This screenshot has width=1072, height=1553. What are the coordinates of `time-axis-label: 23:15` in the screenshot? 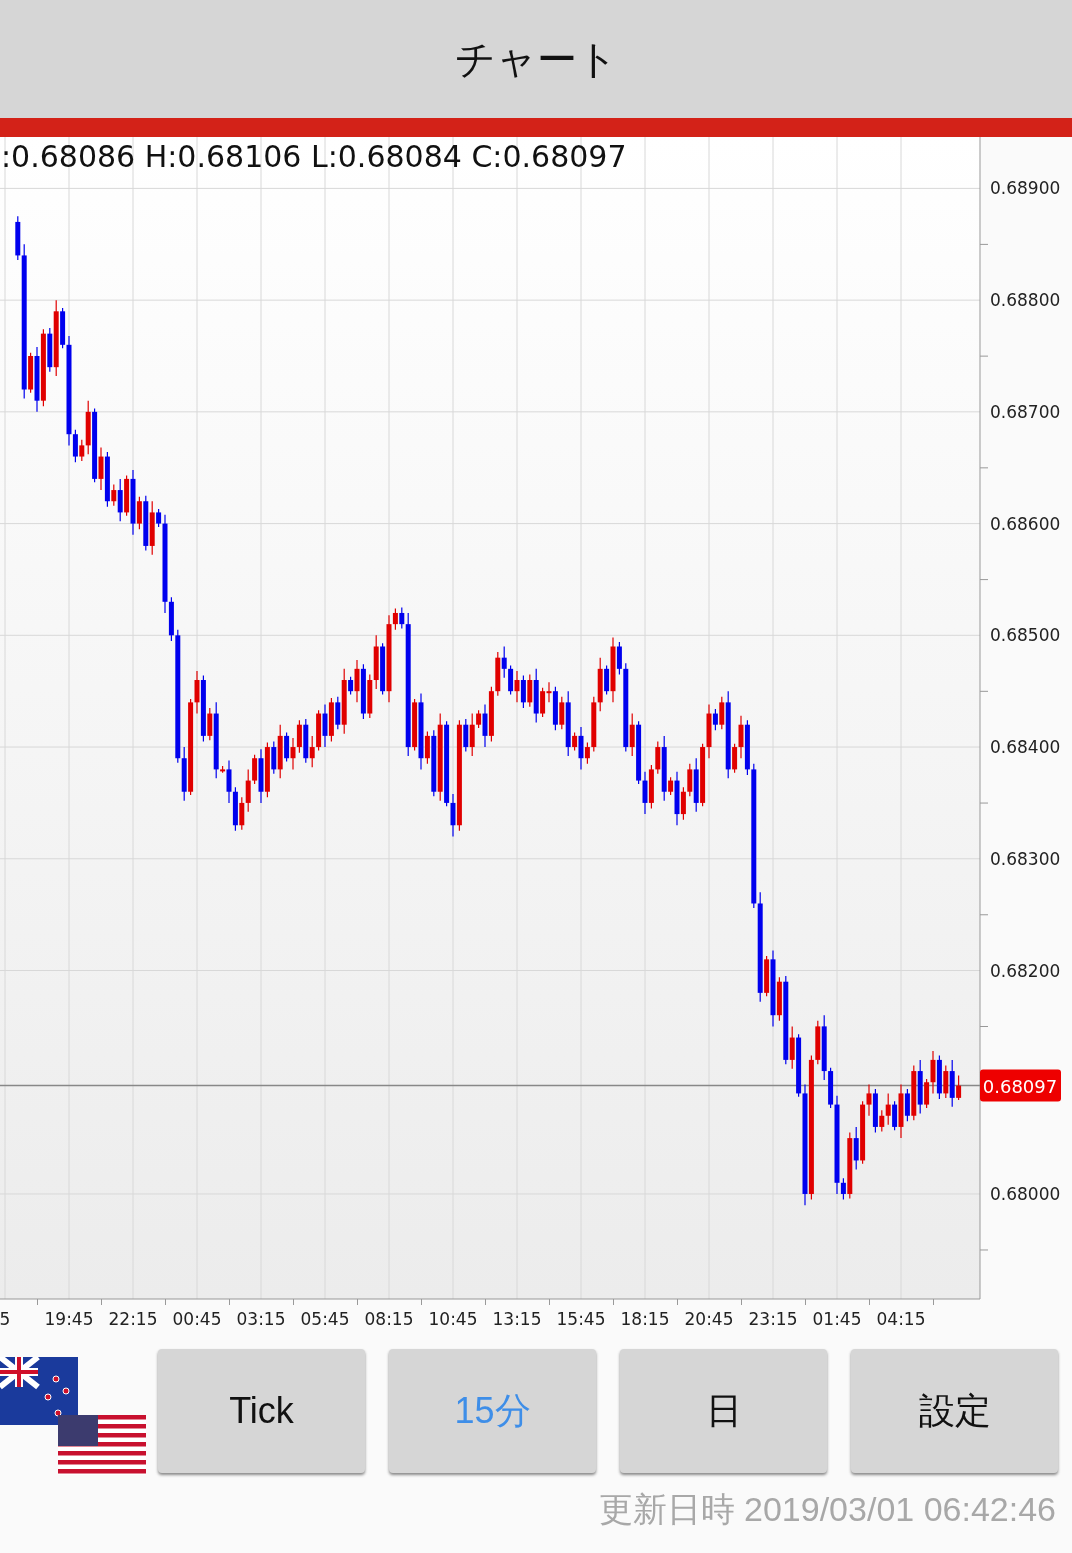 It's located at (773, 1319).